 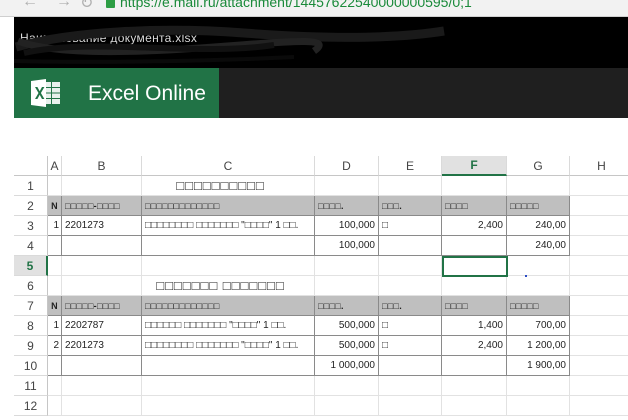 I want to click on header-cell-price: □□□□, so click(x=474, y=206).